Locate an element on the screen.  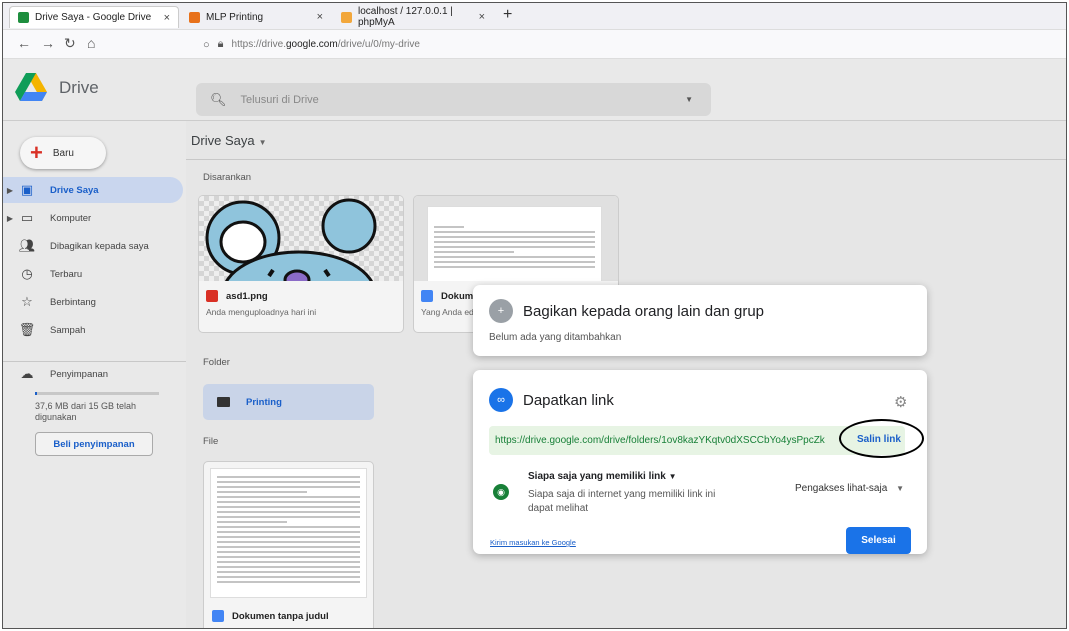
sidebar-item-label: Terbaru is located at coordinates (66, 274).